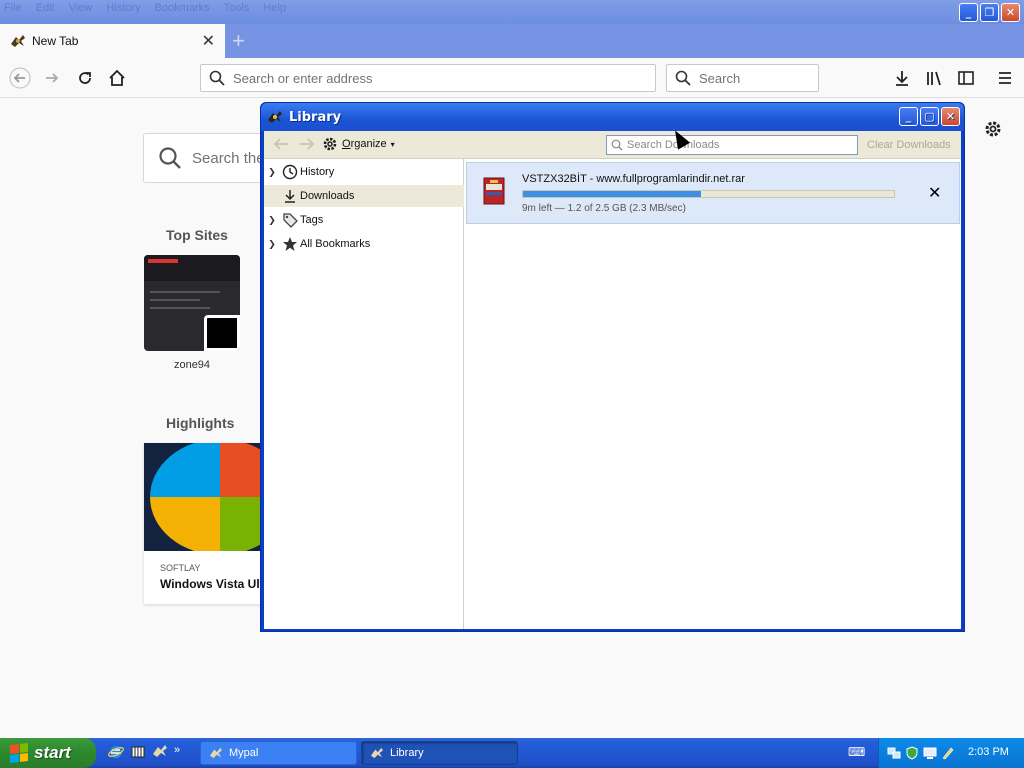 The height and width of the screenshot is (768, 1024). Describe the element at coordinates (112, 41) in the screenshot. I see `tab-new-tab: New Tab ✕` at that location.